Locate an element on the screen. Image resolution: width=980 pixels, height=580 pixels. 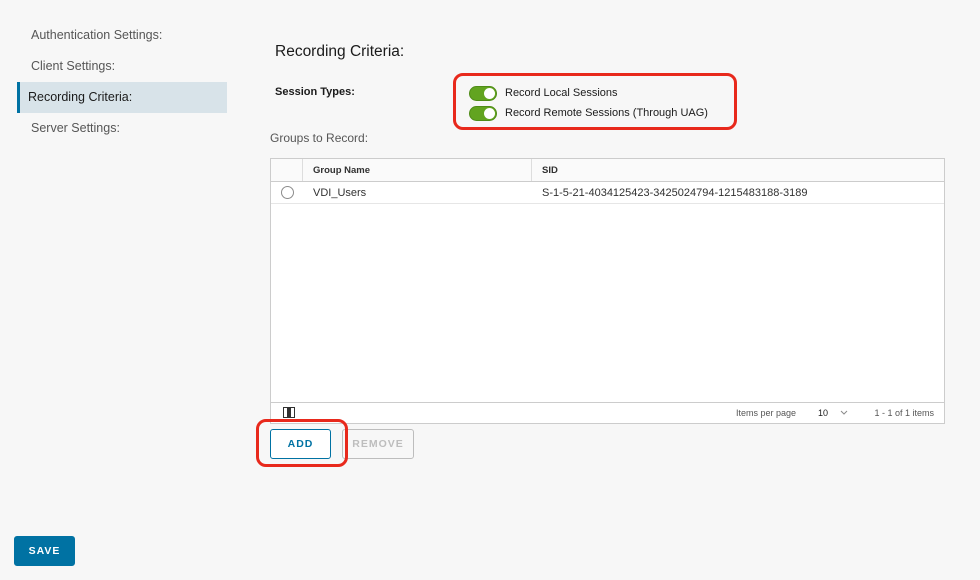
group-name-cell: VDI_Users is located at coordinates (340, 193).